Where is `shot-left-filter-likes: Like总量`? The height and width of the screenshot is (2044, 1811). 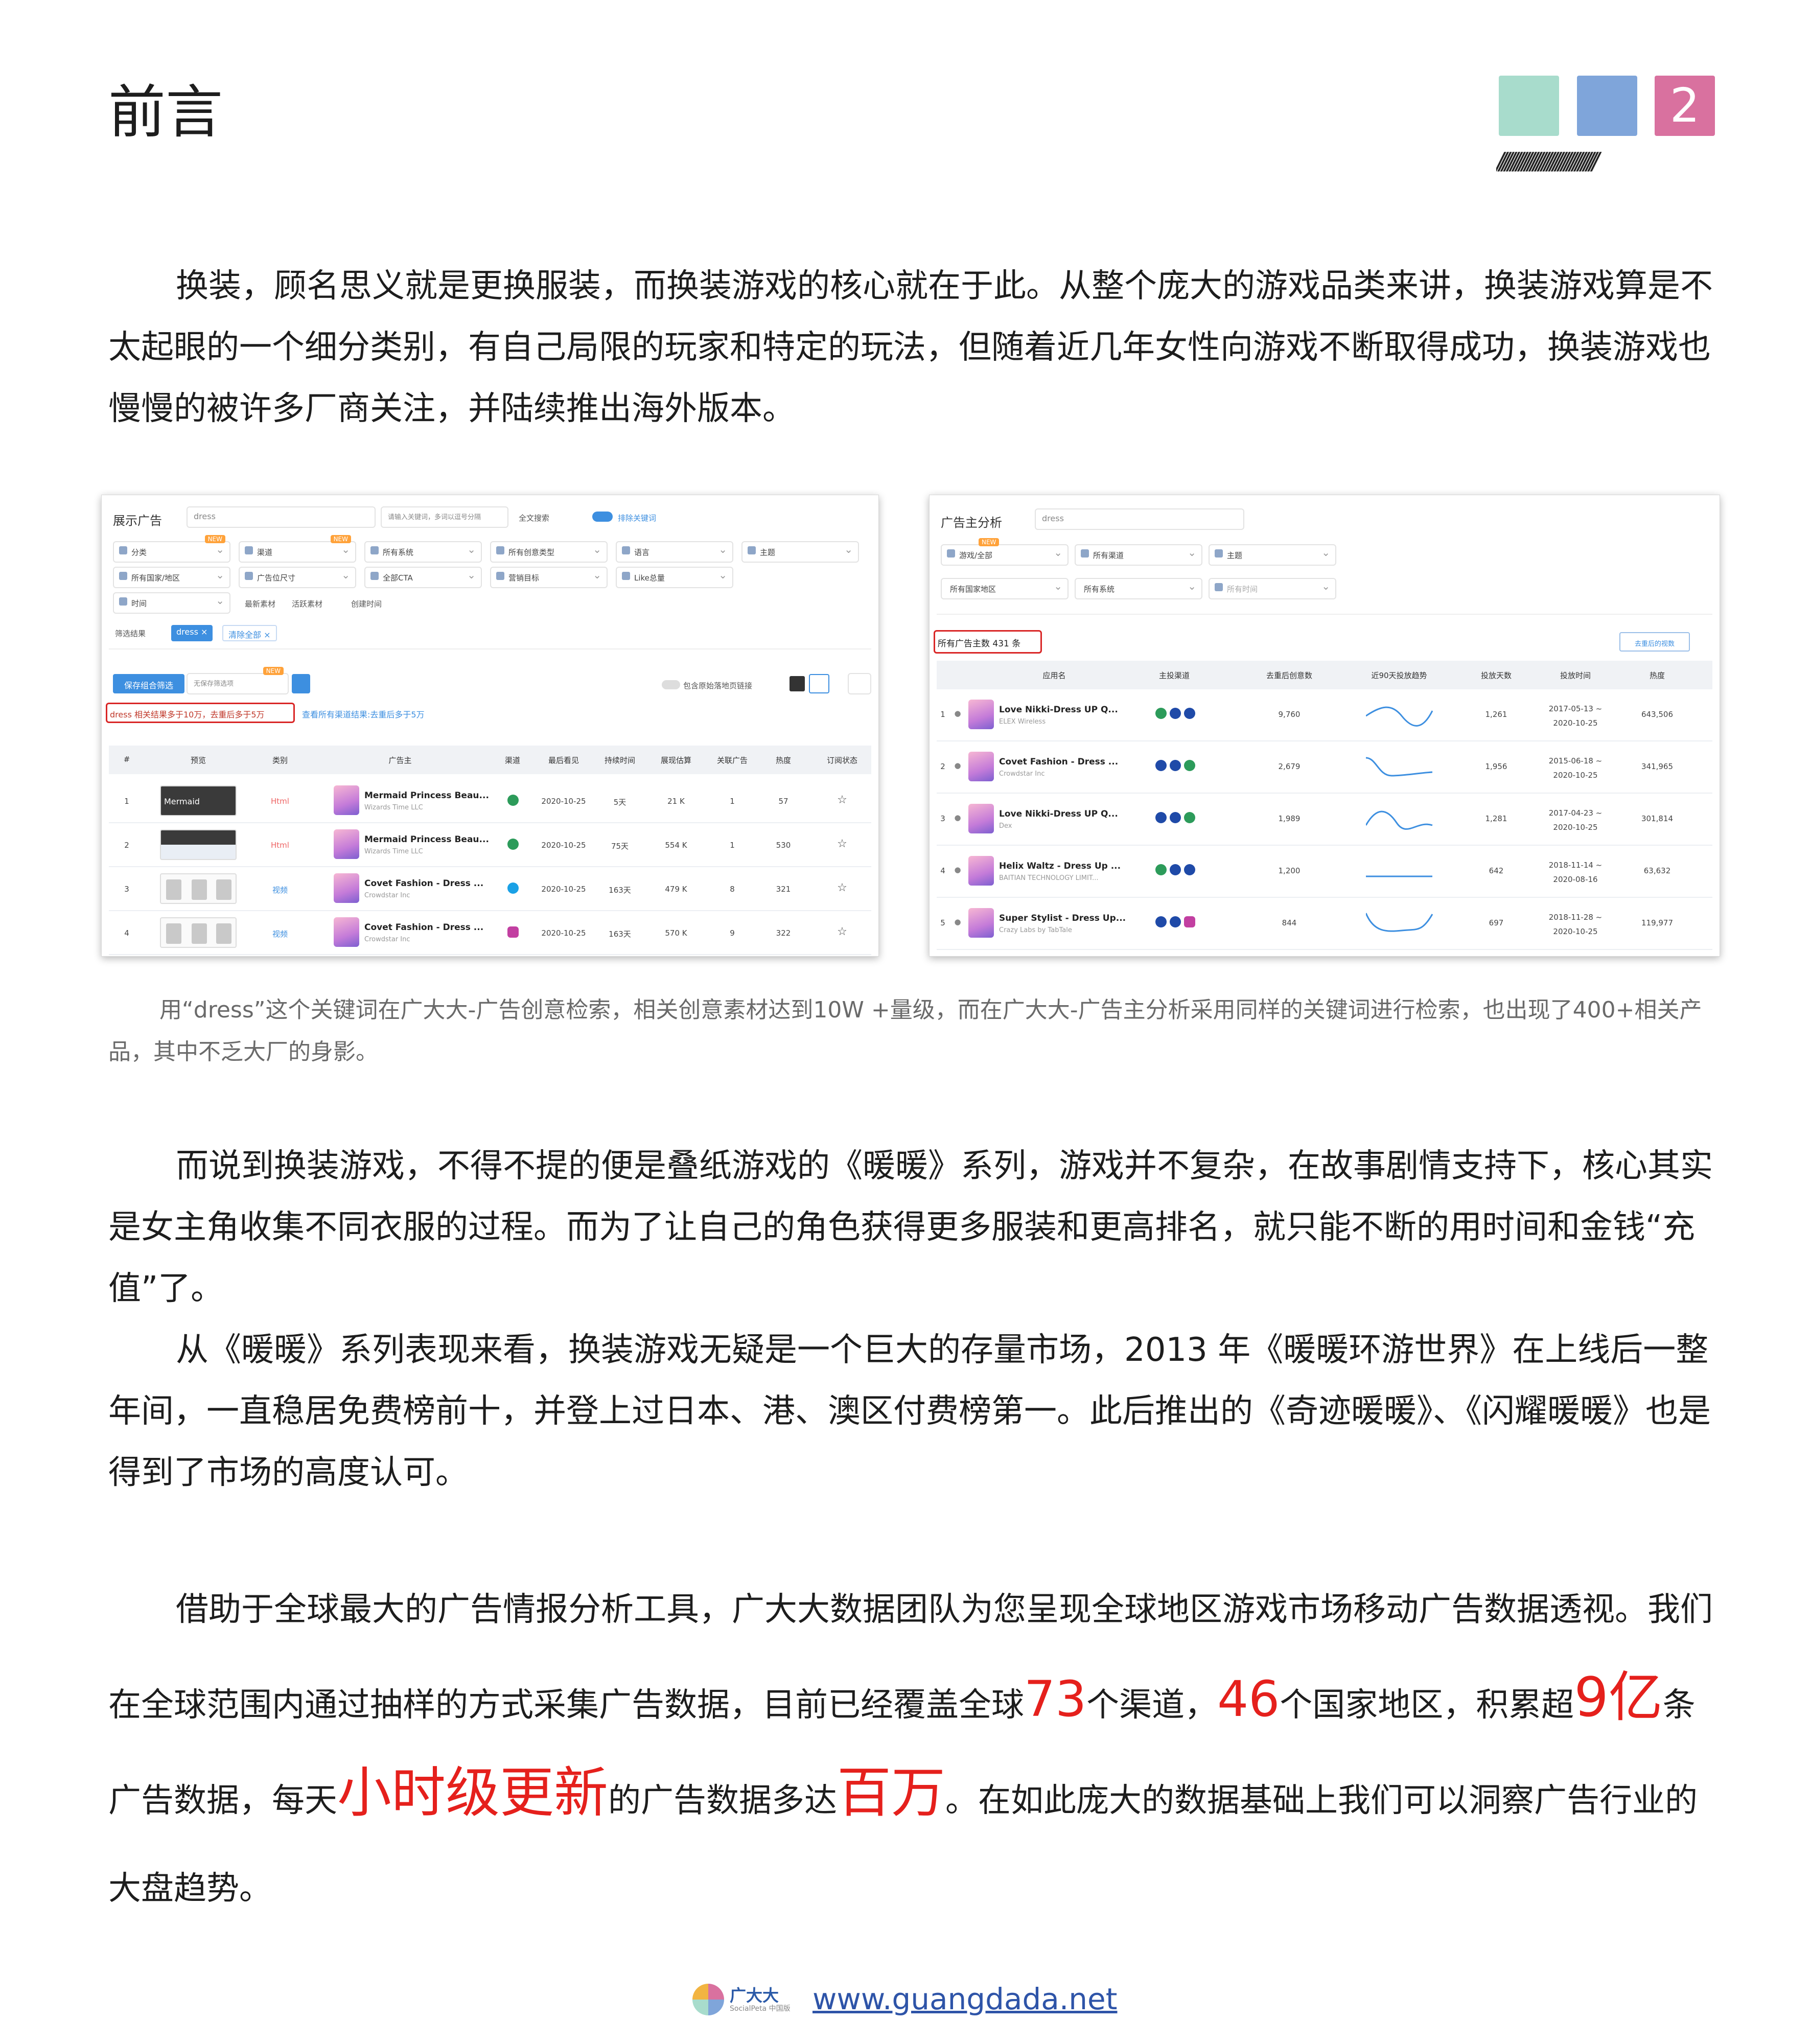 shot-left-filter-likes: Like总量 is located at coordinates (674, 577).